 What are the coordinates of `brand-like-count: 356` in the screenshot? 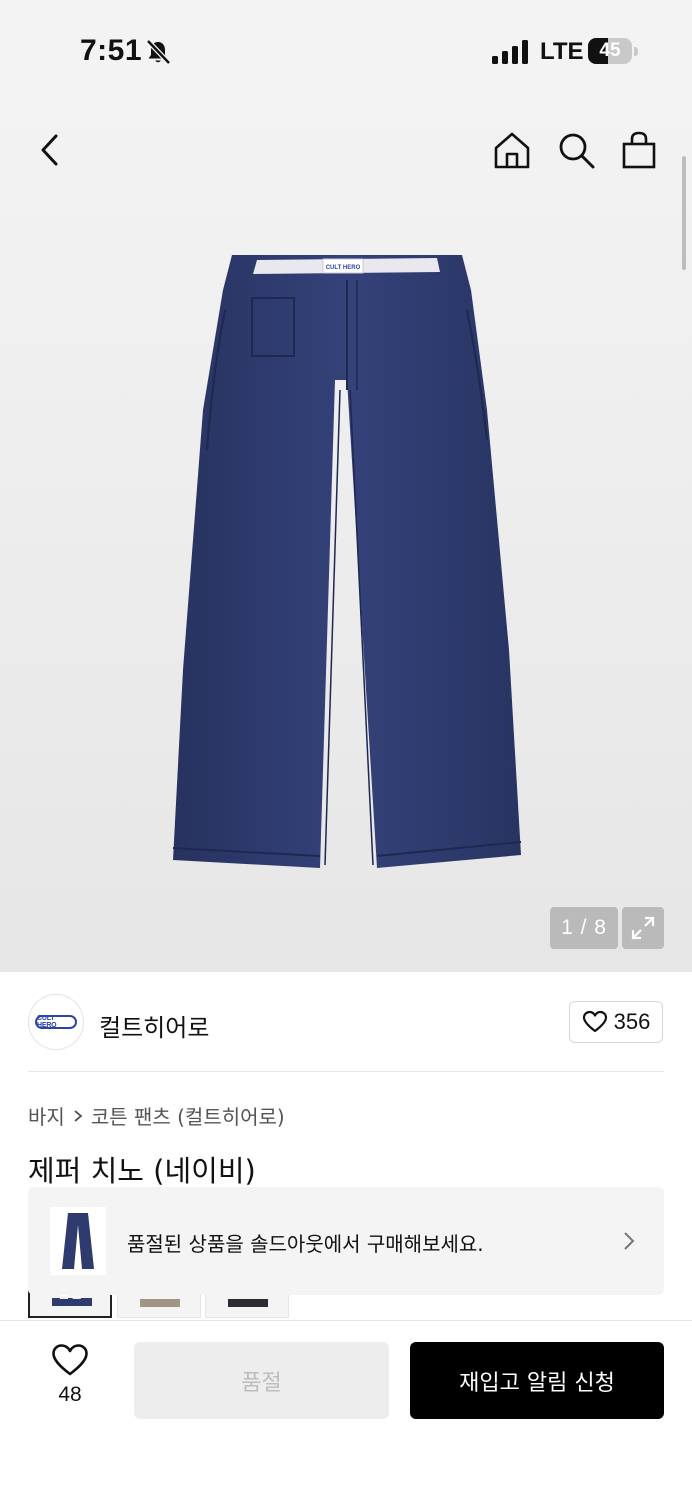 It's located at (632, 1021).